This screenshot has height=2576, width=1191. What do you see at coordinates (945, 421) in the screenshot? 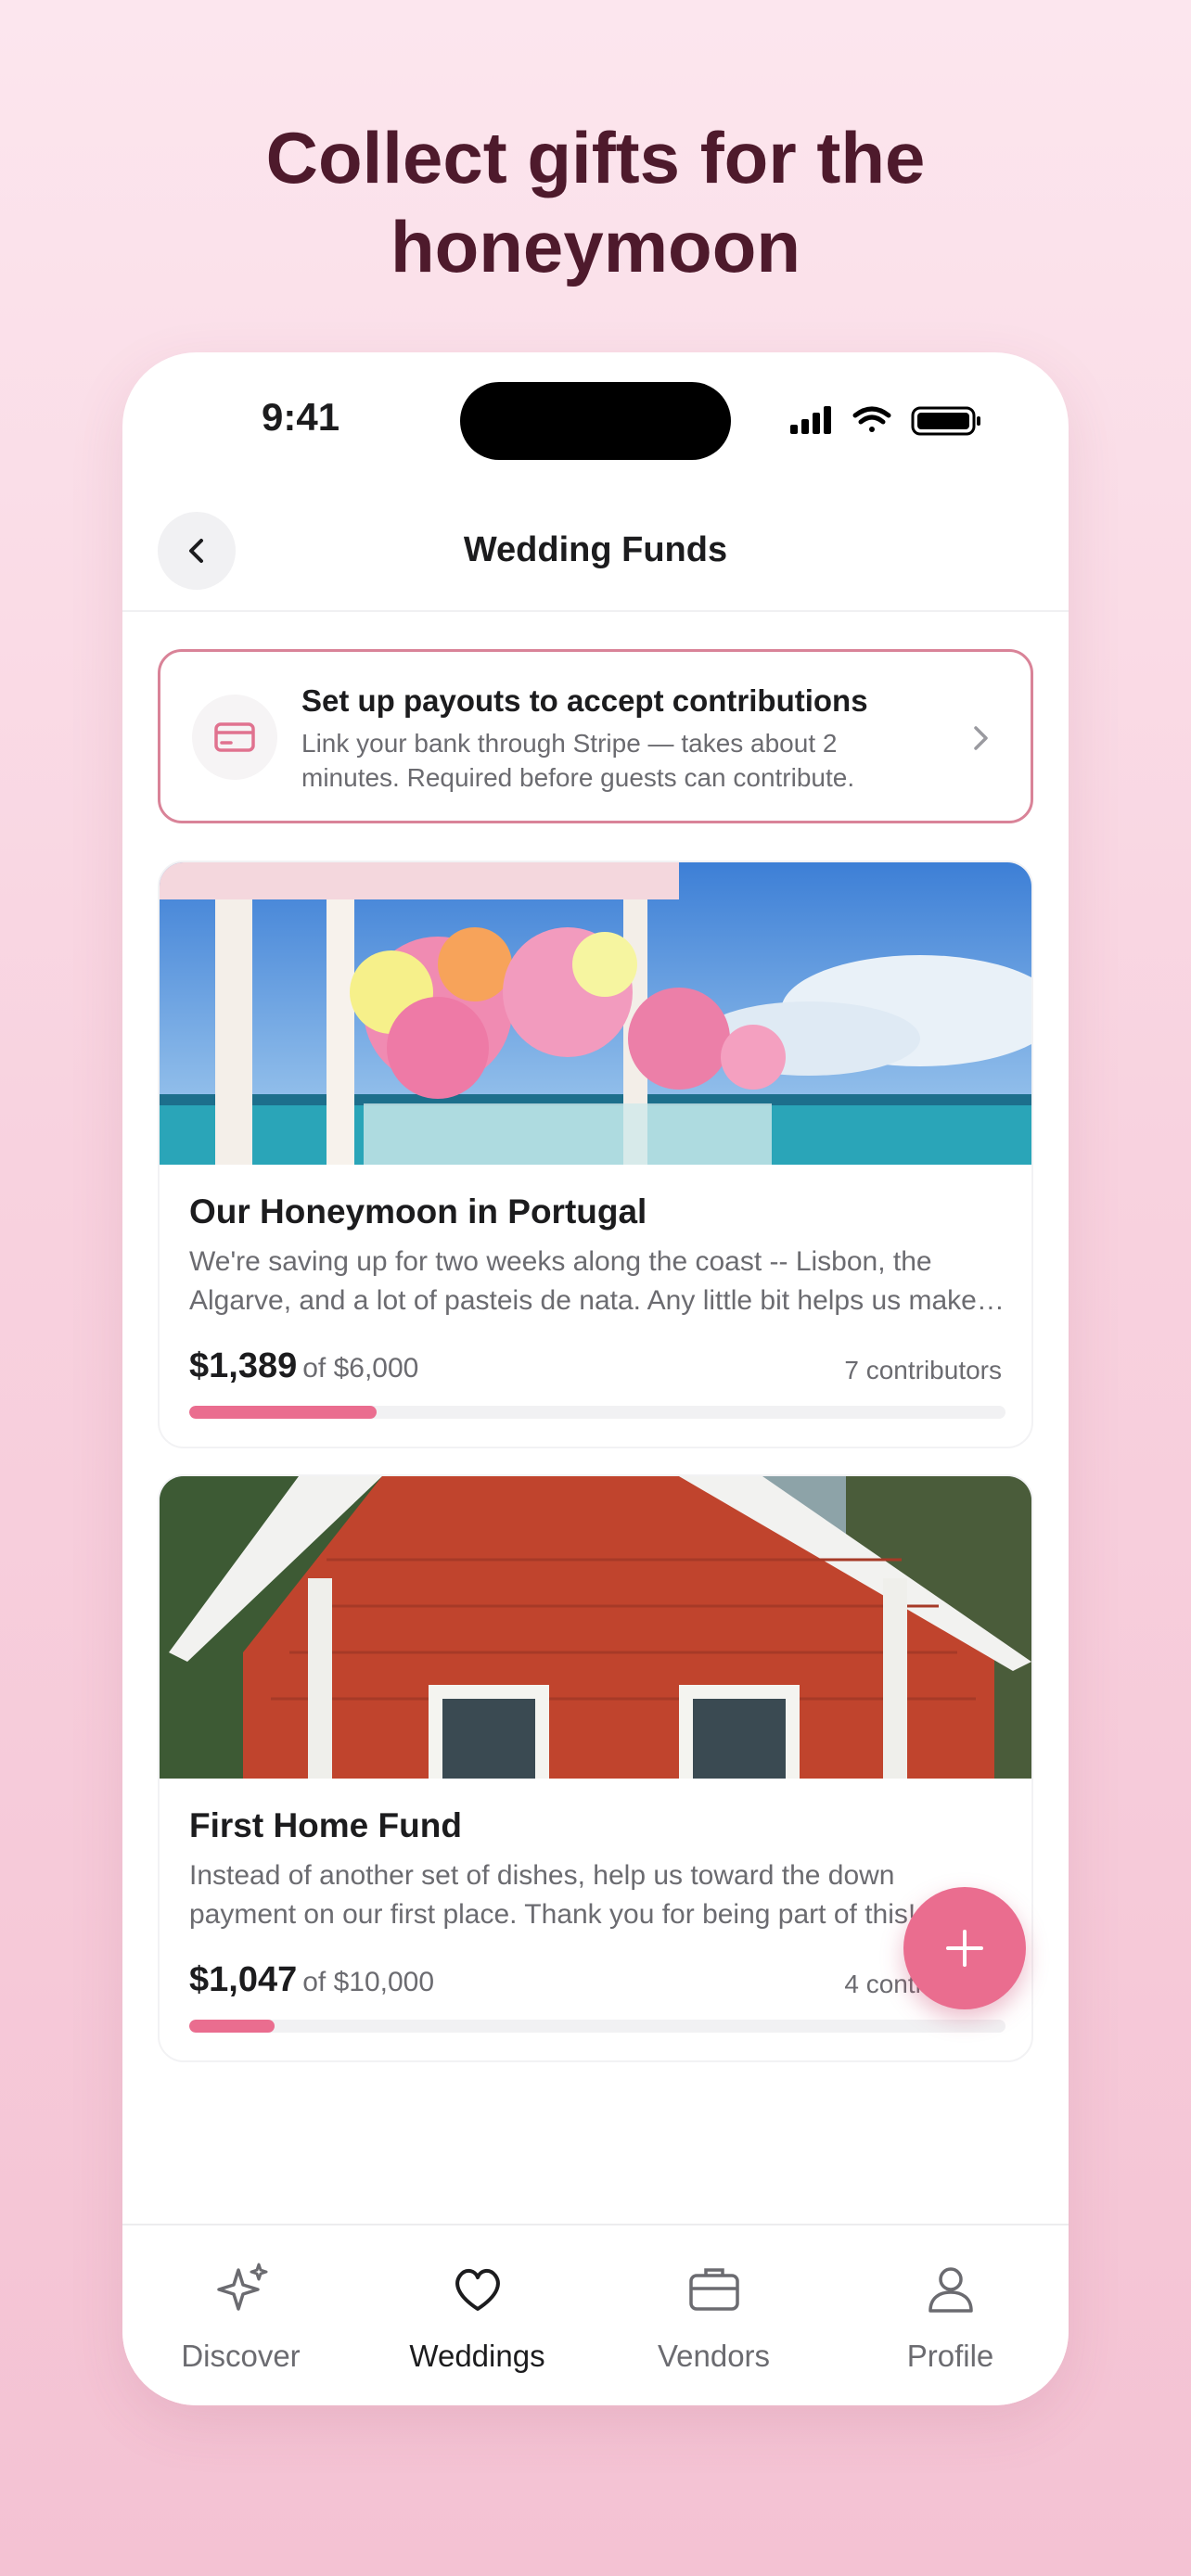
I see `battery-icon` at bounding box center [945, 421].